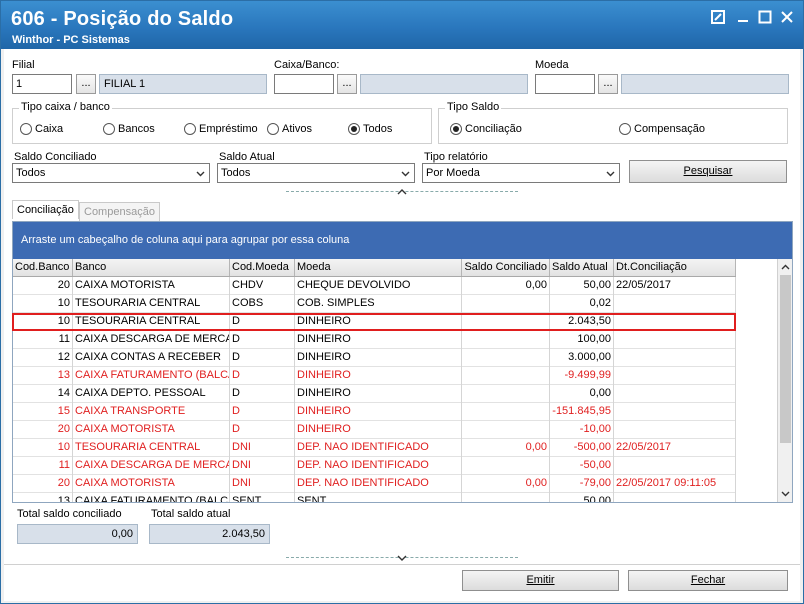 The height and width of the screenshot is (604, 804). What do you see at coordinates (43, 412) in the screenshot?
I see `cell-cod-banco: 15` at bounding box center [43, 412].